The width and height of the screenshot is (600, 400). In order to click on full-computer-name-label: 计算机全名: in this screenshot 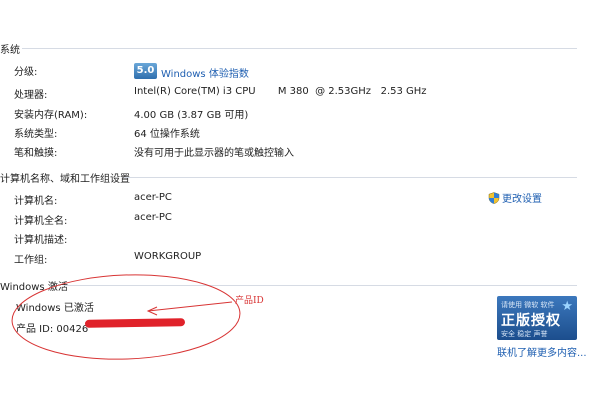, I will do `click(41, 221)`.